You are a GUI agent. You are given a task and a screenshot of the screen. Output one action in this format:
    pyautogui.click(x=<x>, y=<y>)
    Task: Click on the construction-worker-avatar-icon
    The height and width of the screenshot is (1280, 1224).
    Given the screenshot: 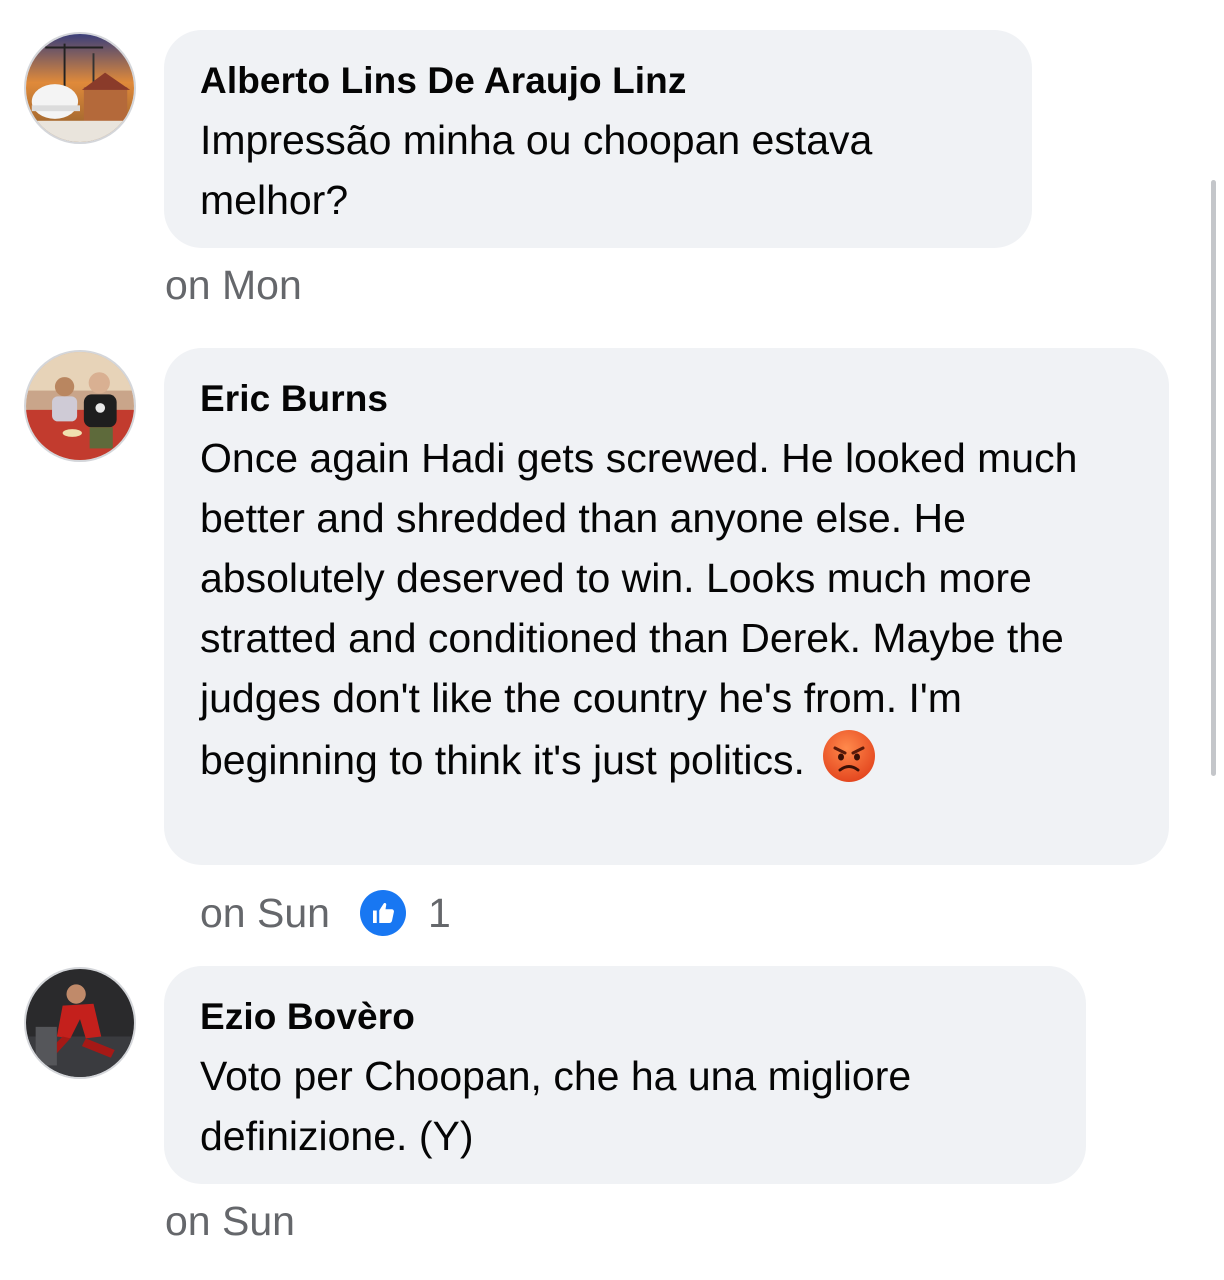 What is the action you would take?
    pyautogui.click(x=80, y=88)
    